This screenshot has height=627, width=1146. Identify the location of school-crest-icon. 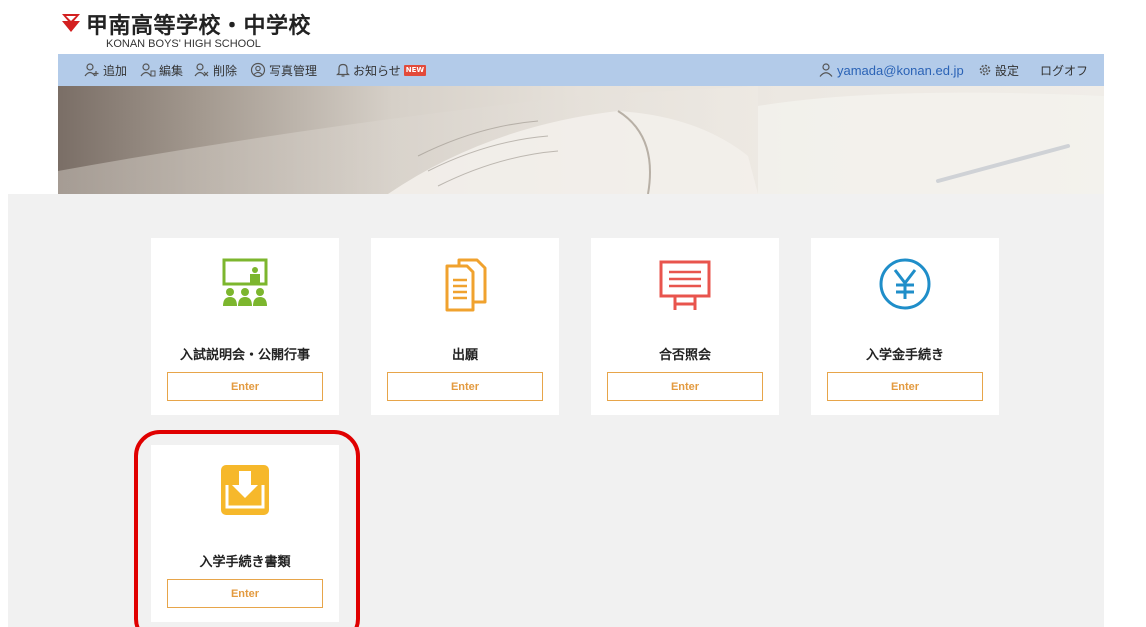
(71, 23).